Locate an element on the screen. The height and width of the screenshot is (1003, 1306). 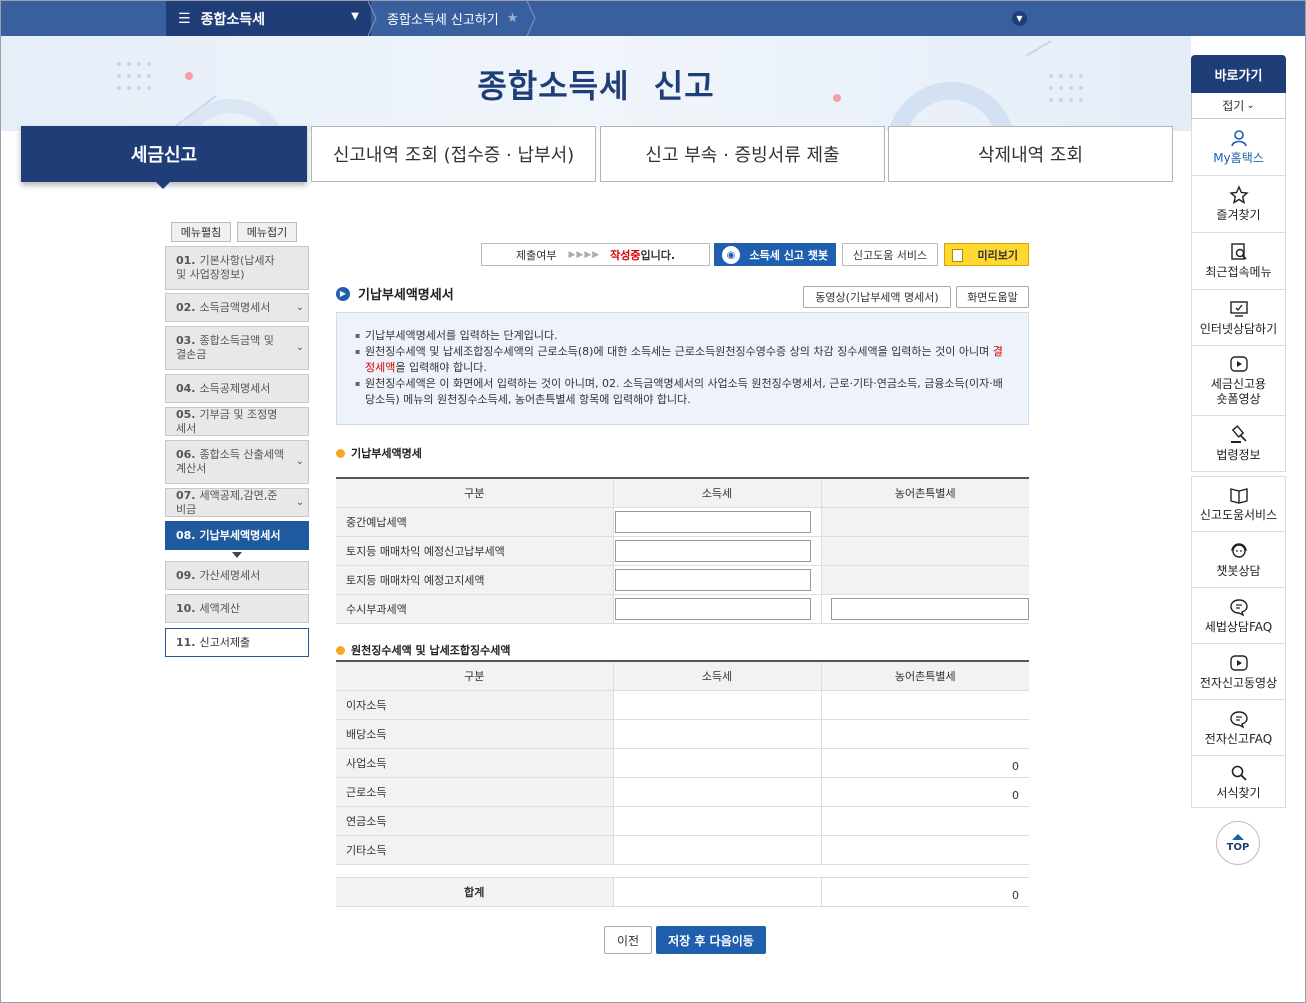
tab-tax-filing: 세금신고 is located at coordinates (164, 154).